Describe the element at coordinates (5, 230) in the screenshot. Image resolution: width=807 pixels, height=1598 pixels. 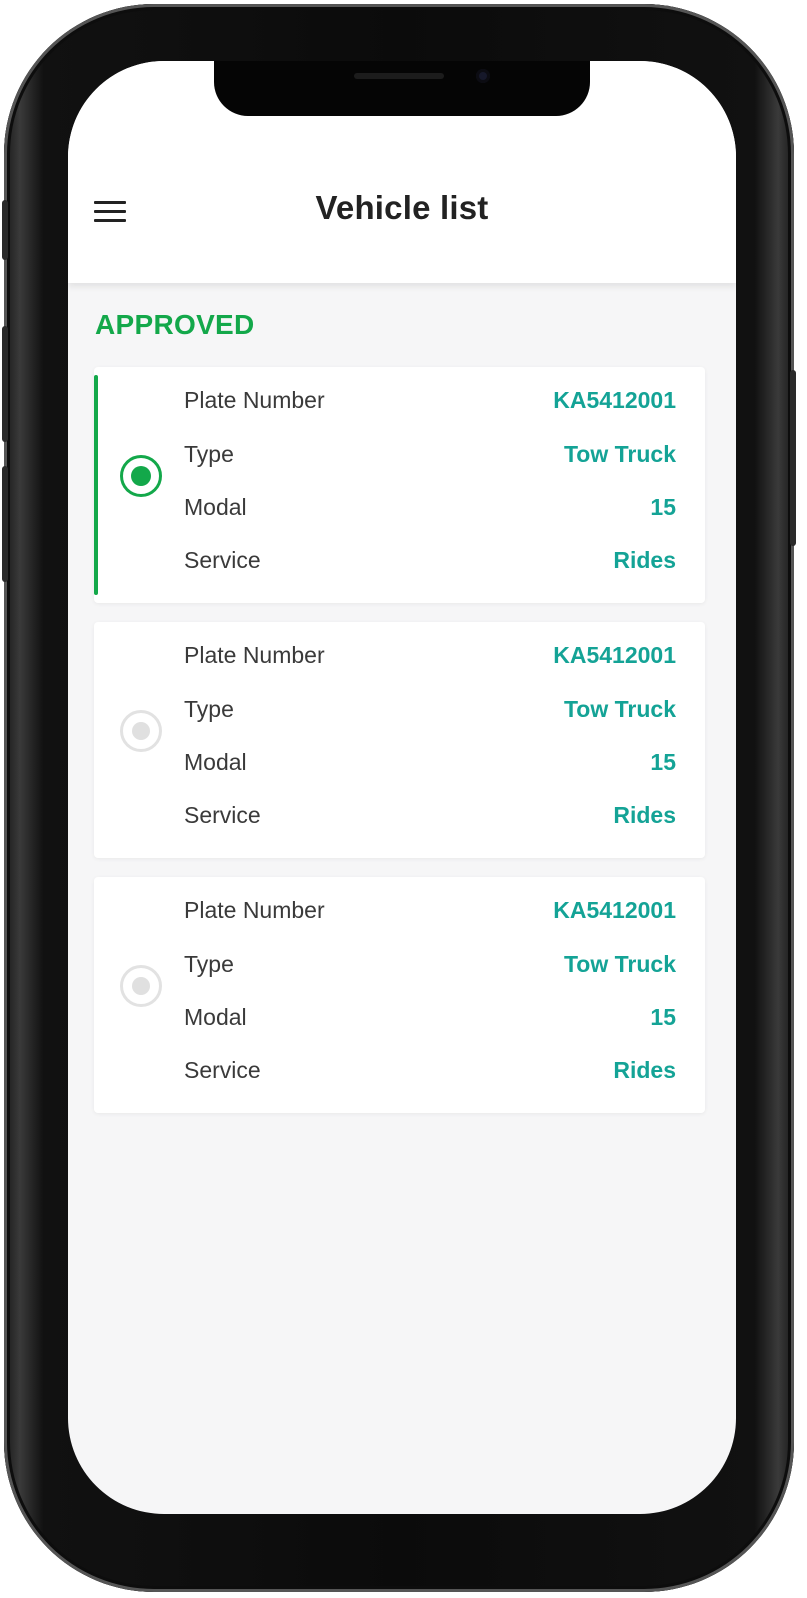
I see `silent-switch` at that location.